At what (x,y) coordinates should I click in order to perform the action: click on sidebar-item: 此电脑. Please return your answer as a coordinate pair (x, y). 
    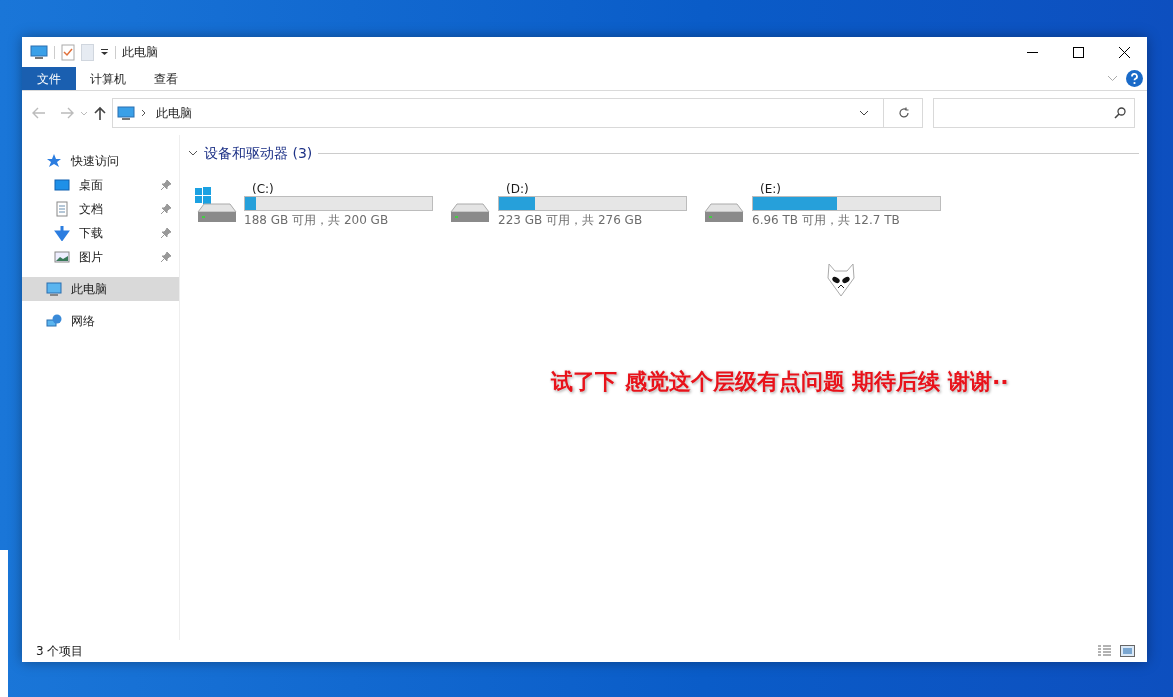
    Looking at the image, I should click on (100, 289).